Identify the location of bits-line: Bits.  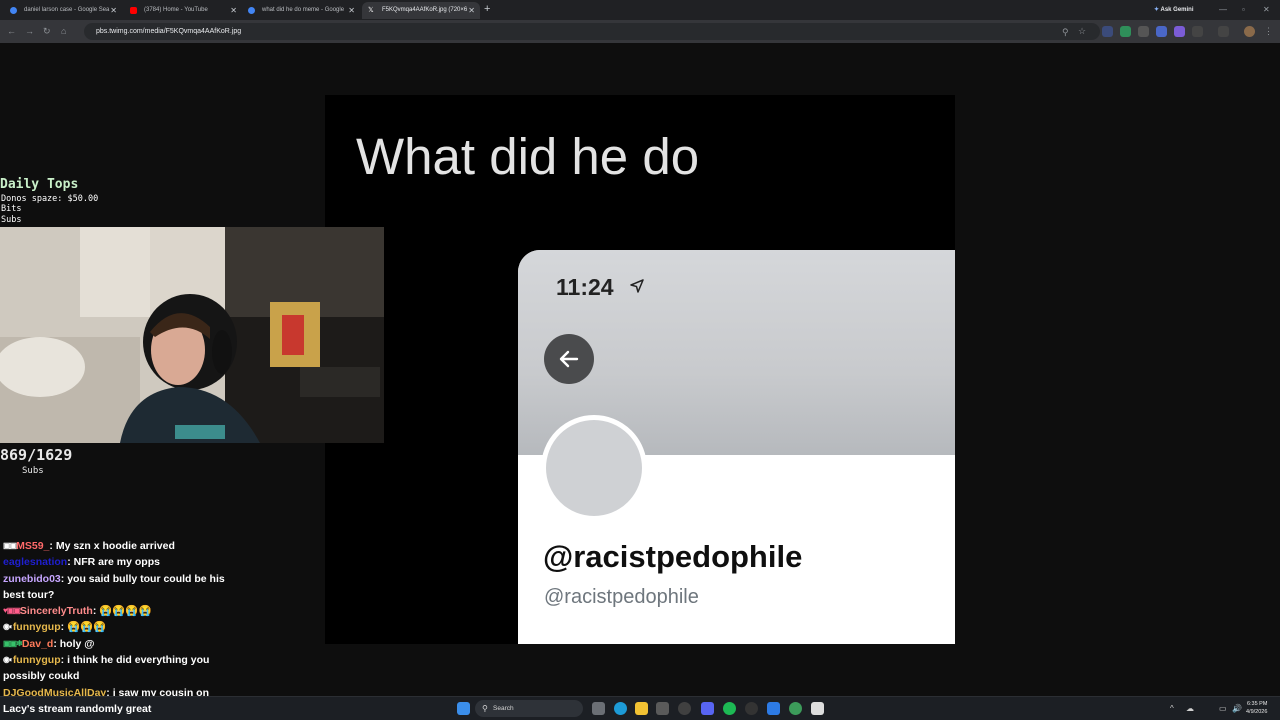
(11, 209).